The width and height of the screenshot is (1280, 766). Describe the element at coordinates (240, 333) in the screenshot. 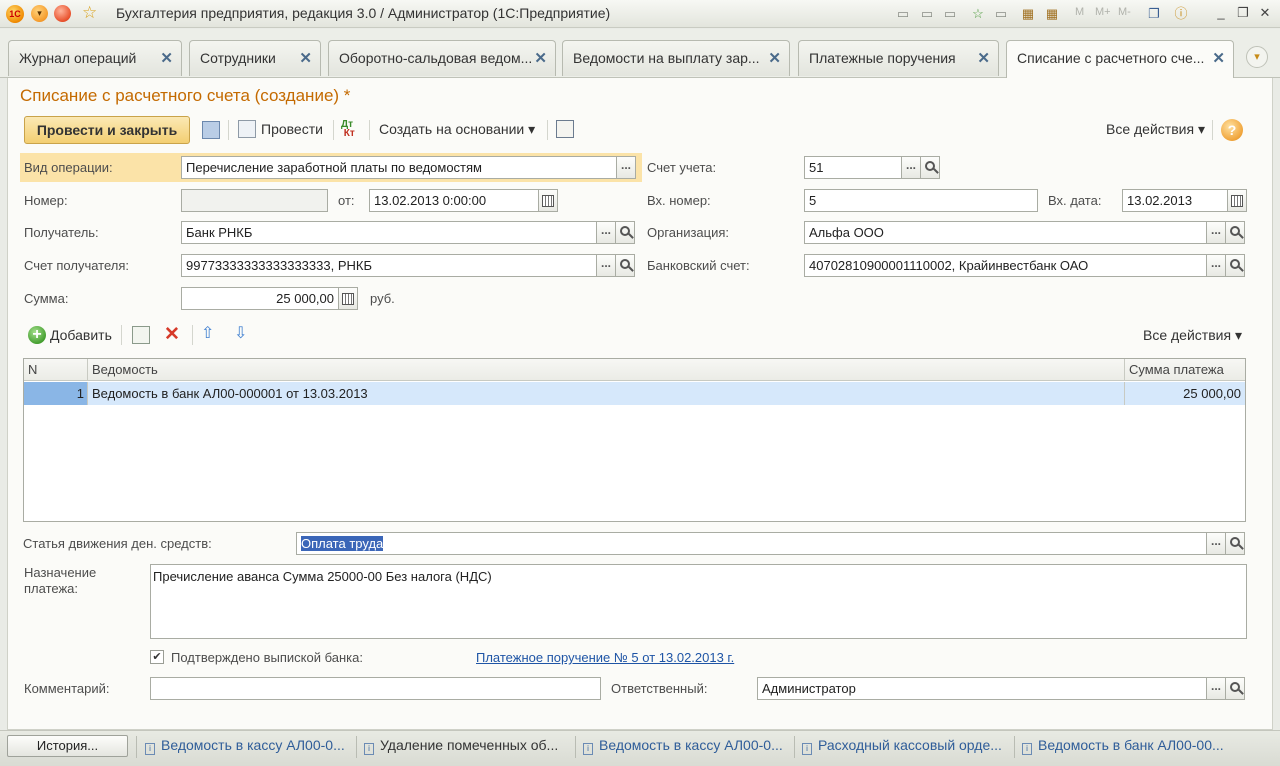

I see `move-down-icon: ⇩` at that location.